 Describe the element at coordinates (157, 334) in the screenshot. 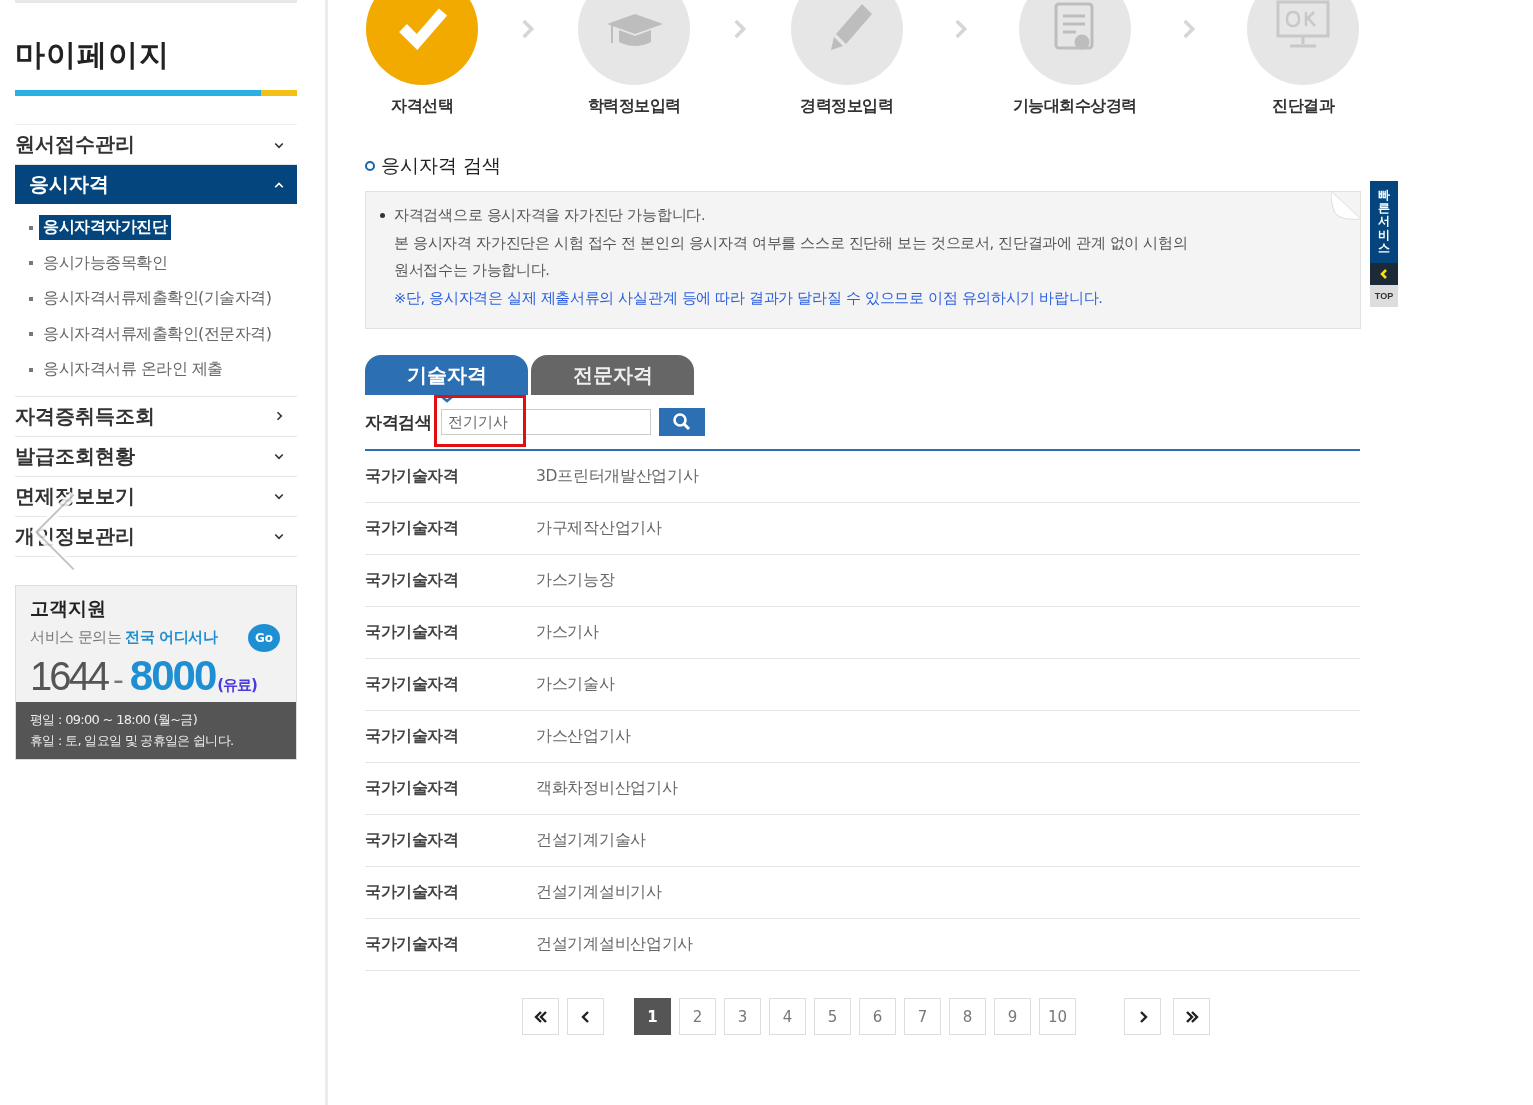

I see `submenu-item: 응시자격서류제출확인(전문자격)` at that location.